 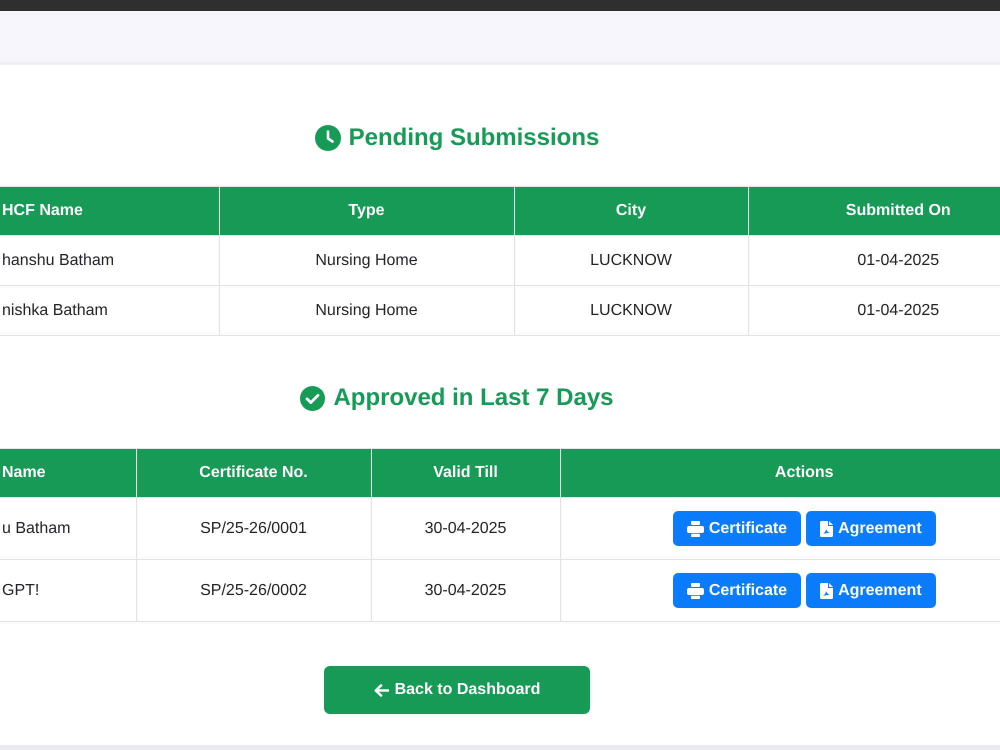 What do you see at coordinates (631, 211) in the screenshot?
I see `column-header: City` at bounding box center [631, 211].